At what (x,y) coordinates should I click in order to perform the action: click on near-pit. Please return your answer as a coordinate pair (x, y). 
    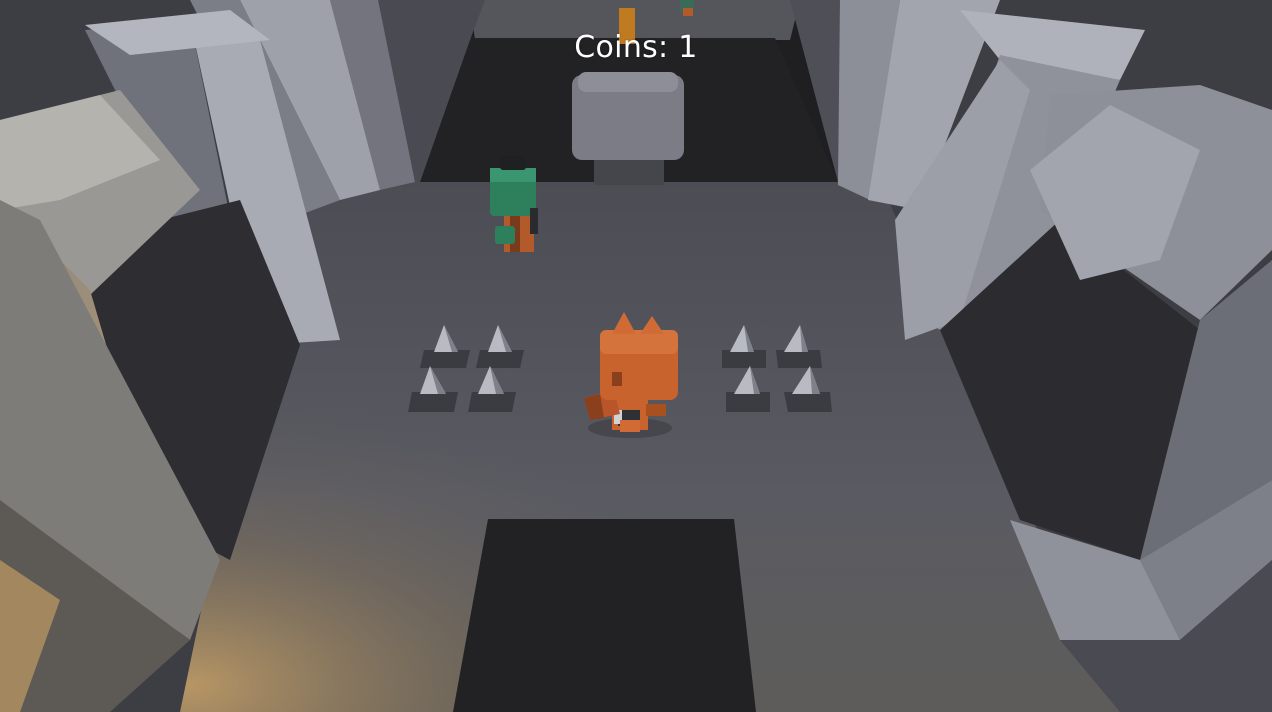
    Looking at the image, I should click on (604, 615).